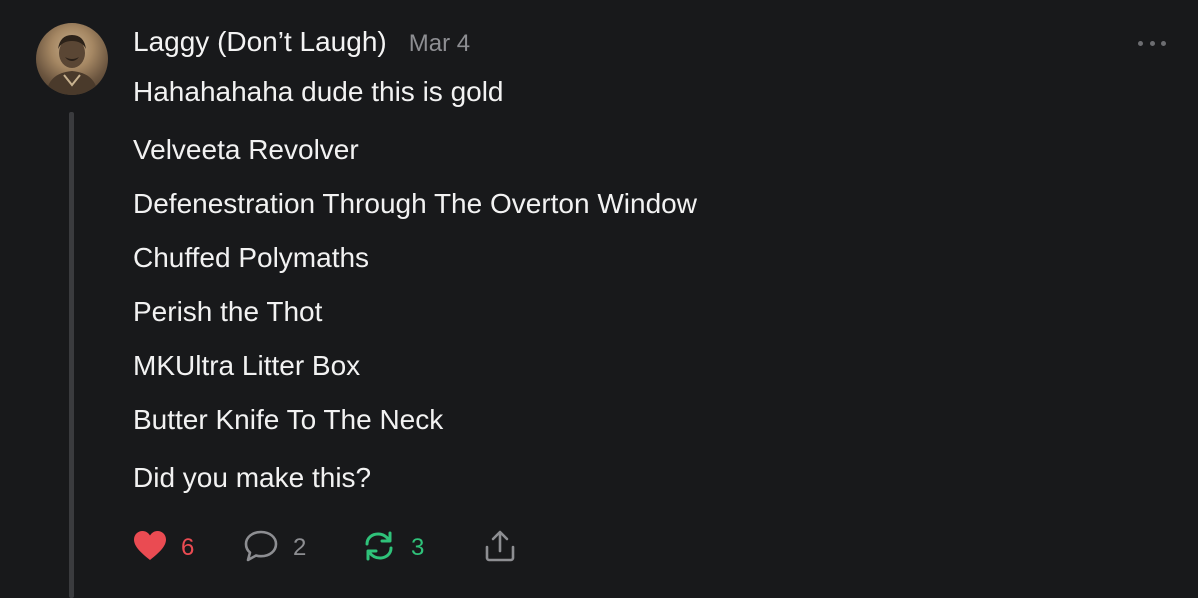  I want to click on share-button, so click(500, 548).